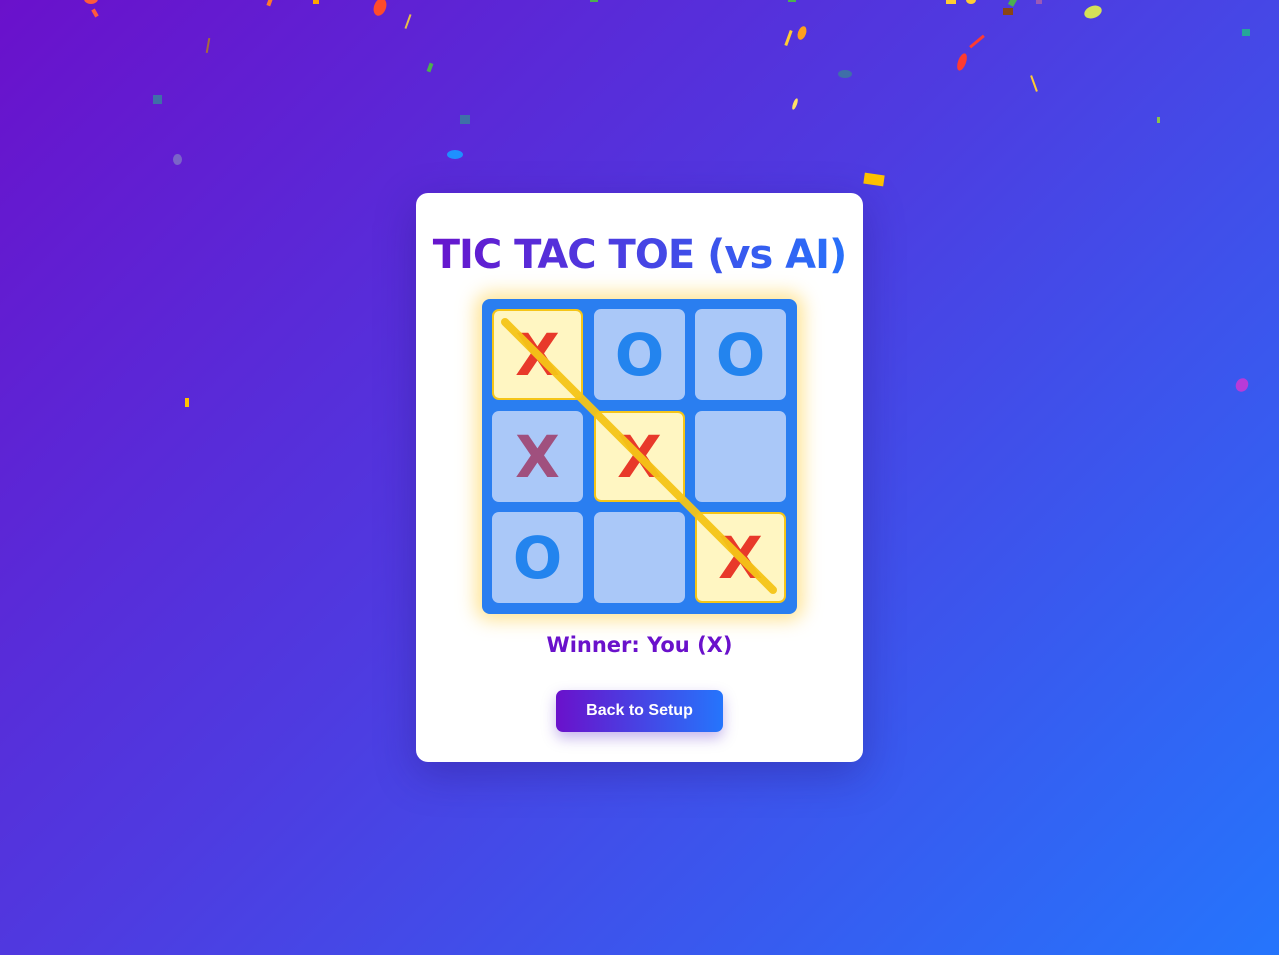 This screenshot has height=955, width=1279. I want to click on board-cell-7: O, so click(537, 557).